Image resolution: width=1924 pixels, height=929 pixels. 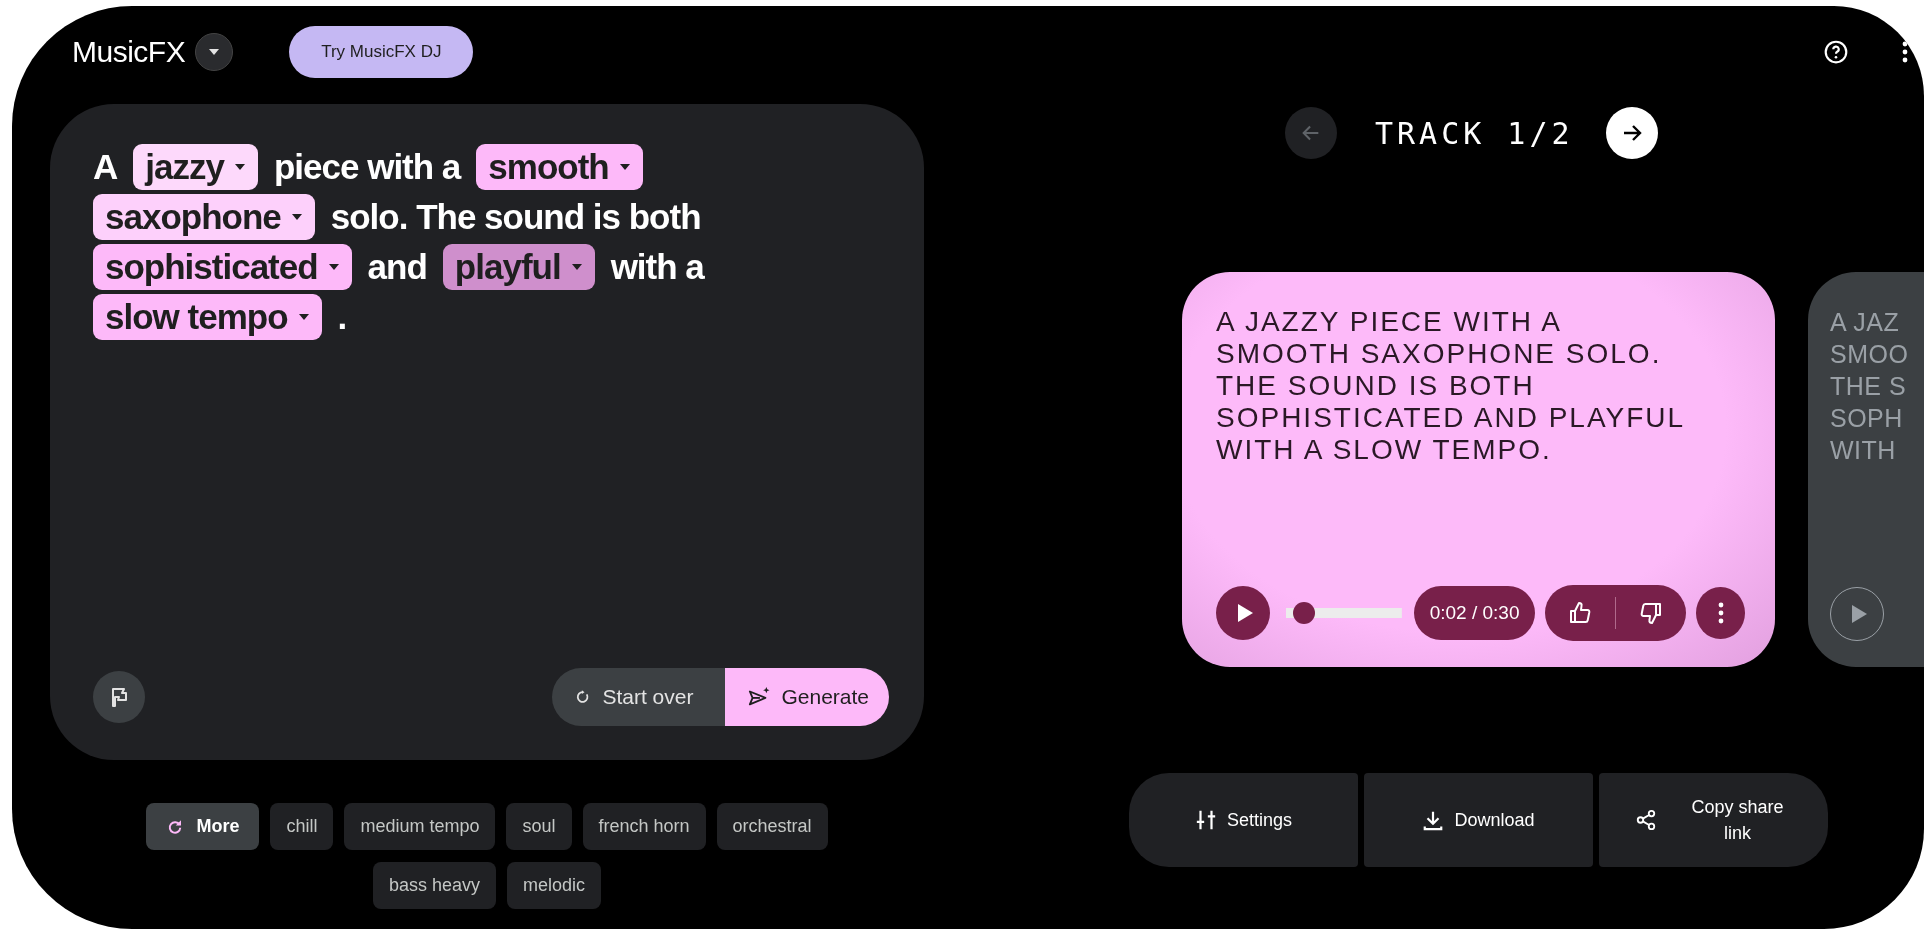 I want to click on sliders-icon, so click(x=1205, y=820).